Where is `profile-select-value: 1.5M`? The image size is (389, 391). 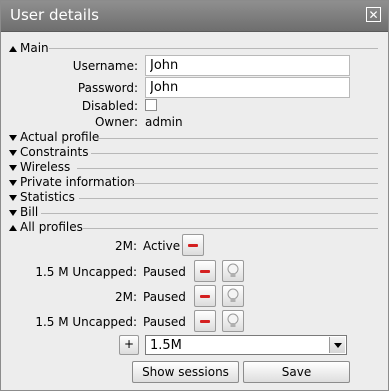 profile-select-value: 1.5M is located at coordinates (166, 345).